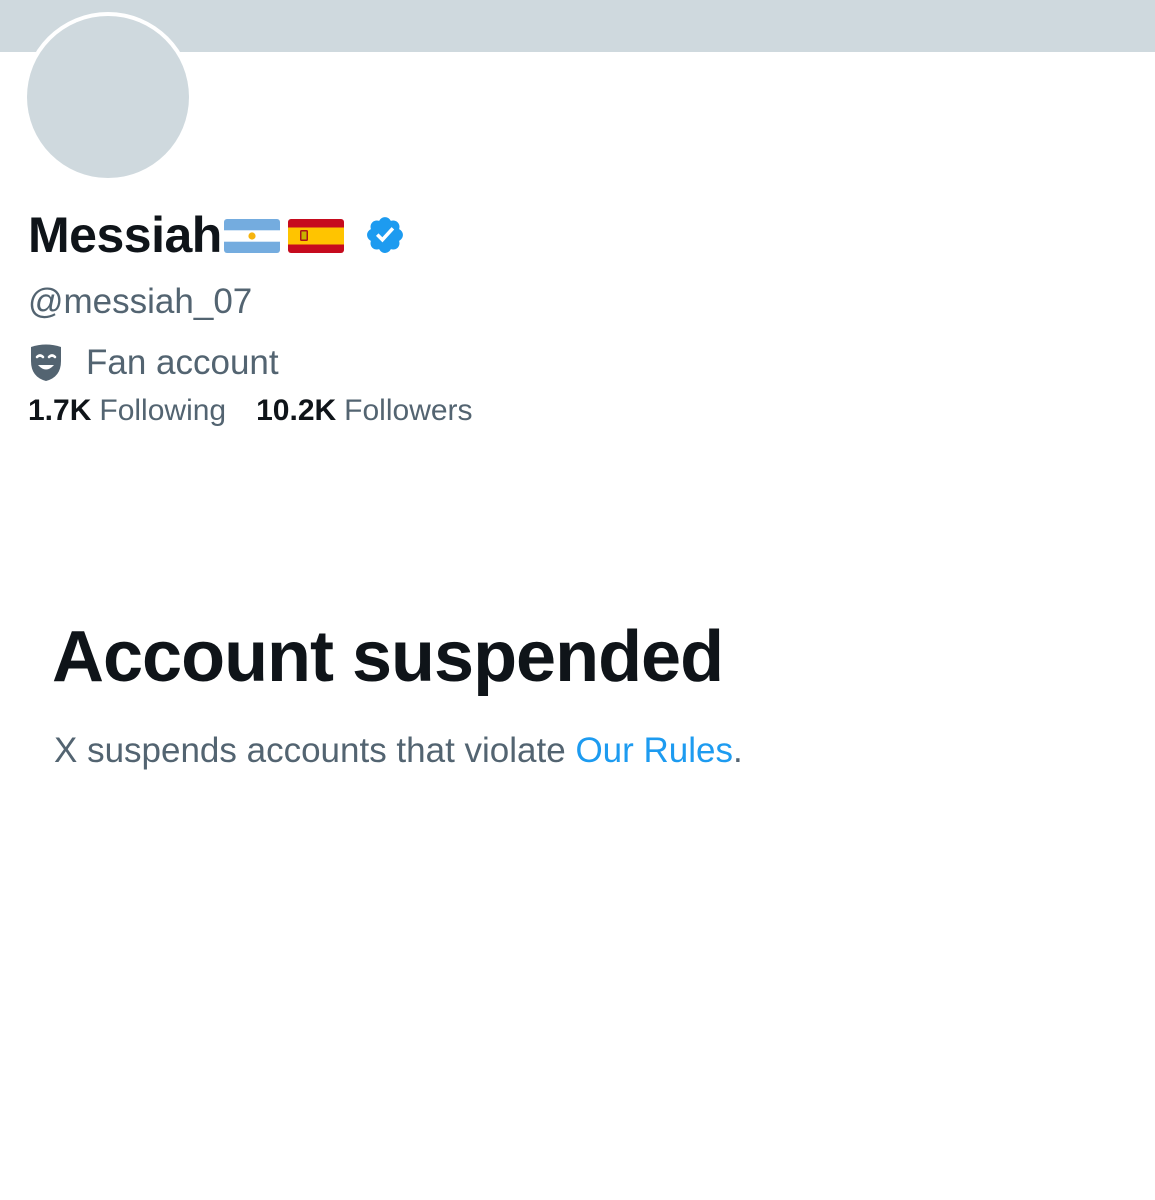  Describe the element at coordinates (251, 236) in the screenshot. I see `argentina-flag-icon` at that location.